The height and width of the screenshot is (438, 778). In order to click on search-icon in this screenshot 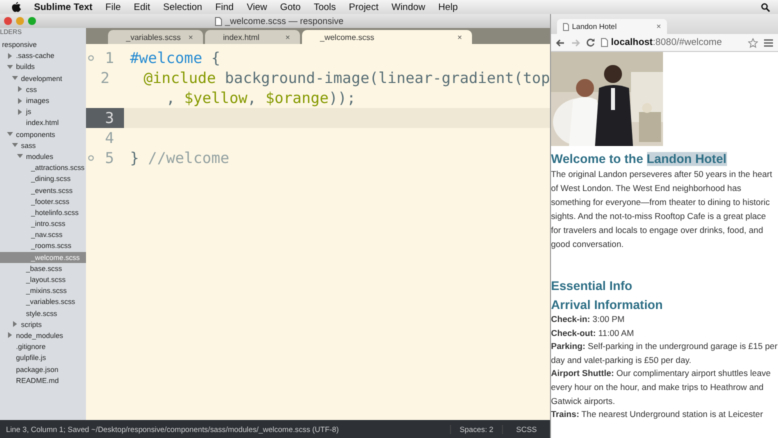, I will do `click(765, 7)`.